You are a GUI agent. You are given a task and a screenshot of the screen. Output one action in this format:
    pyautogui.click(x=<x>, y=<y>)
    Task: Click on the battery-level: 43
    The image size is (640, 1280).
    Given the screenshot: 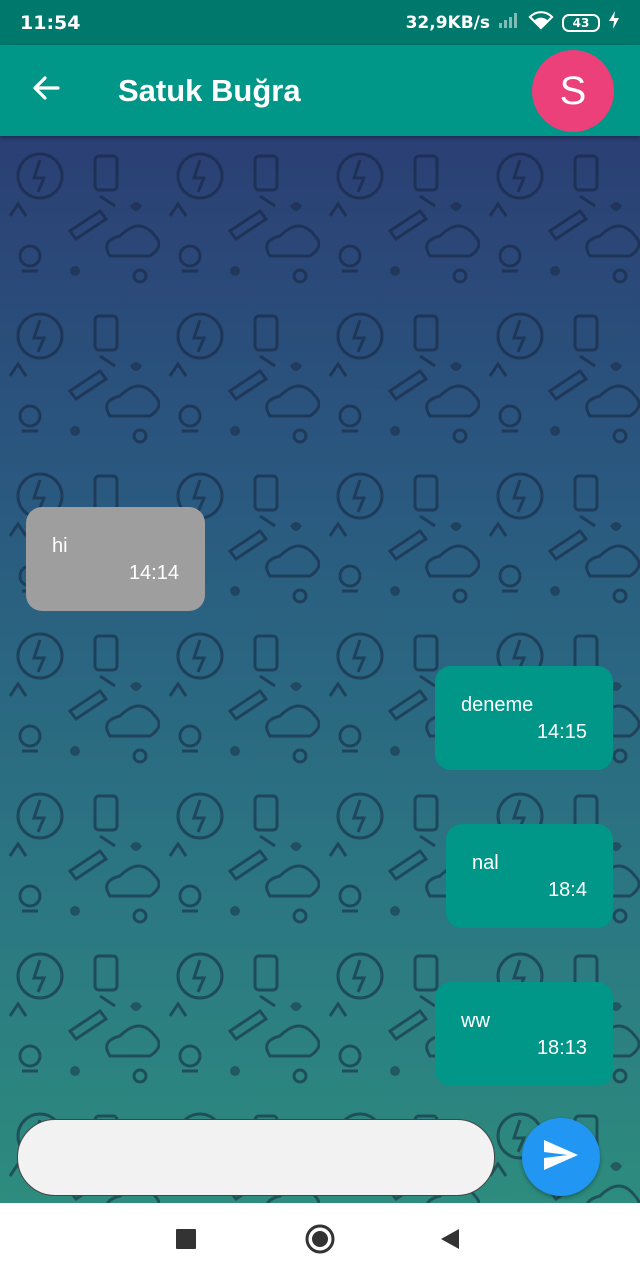 What is the action you would take?
    pyautogui.click(x=581, y=22)
    